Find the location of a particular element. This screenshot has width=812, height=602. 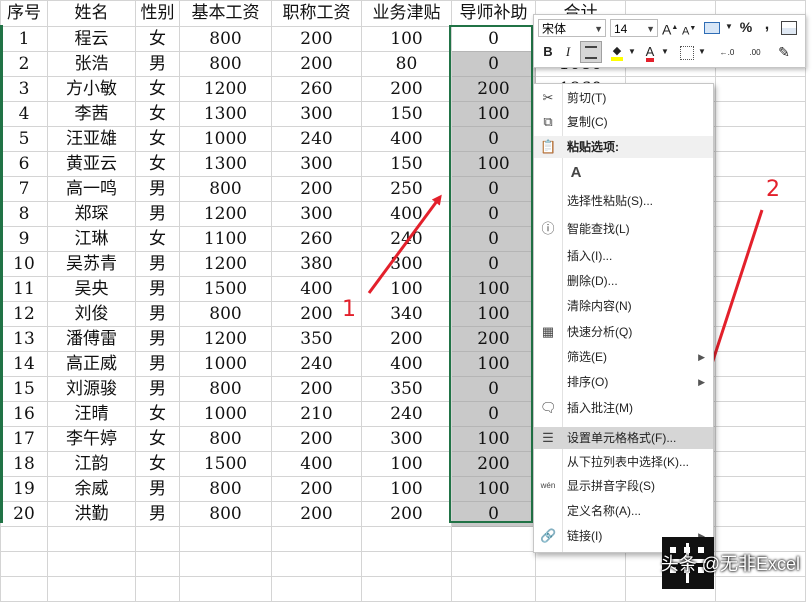

table-cell: 1000 is located at coordinates (225, 364).